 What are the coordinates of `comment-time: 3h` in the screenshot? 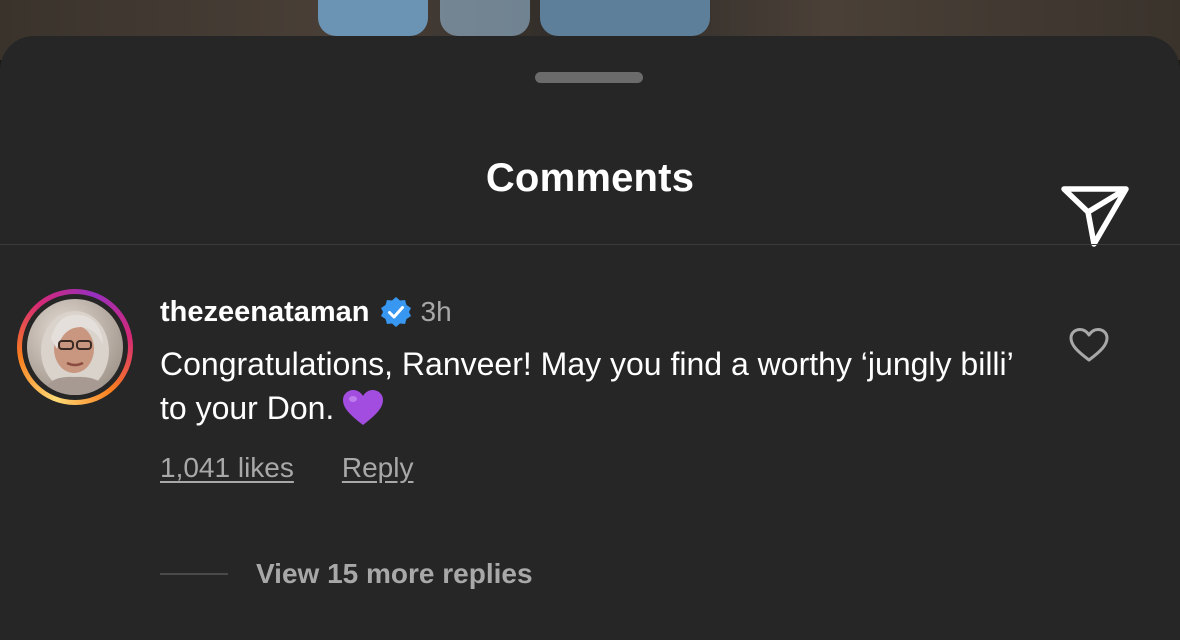 It's located at (436, 311).